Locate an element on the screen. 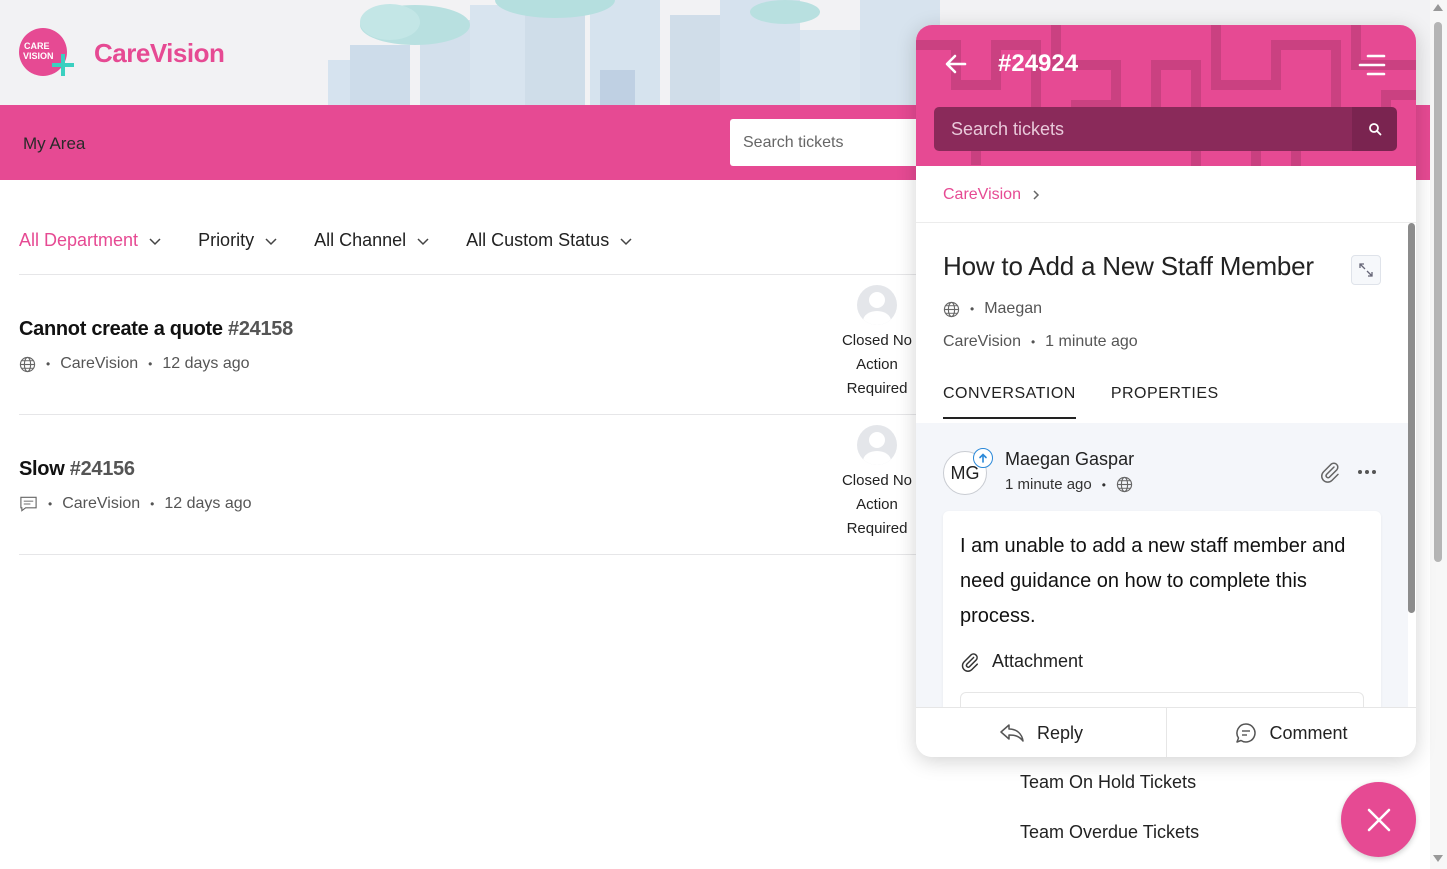 The height and width of the screenshot is (869, 1447). comment-icon is located at coordinates (1246, 733).